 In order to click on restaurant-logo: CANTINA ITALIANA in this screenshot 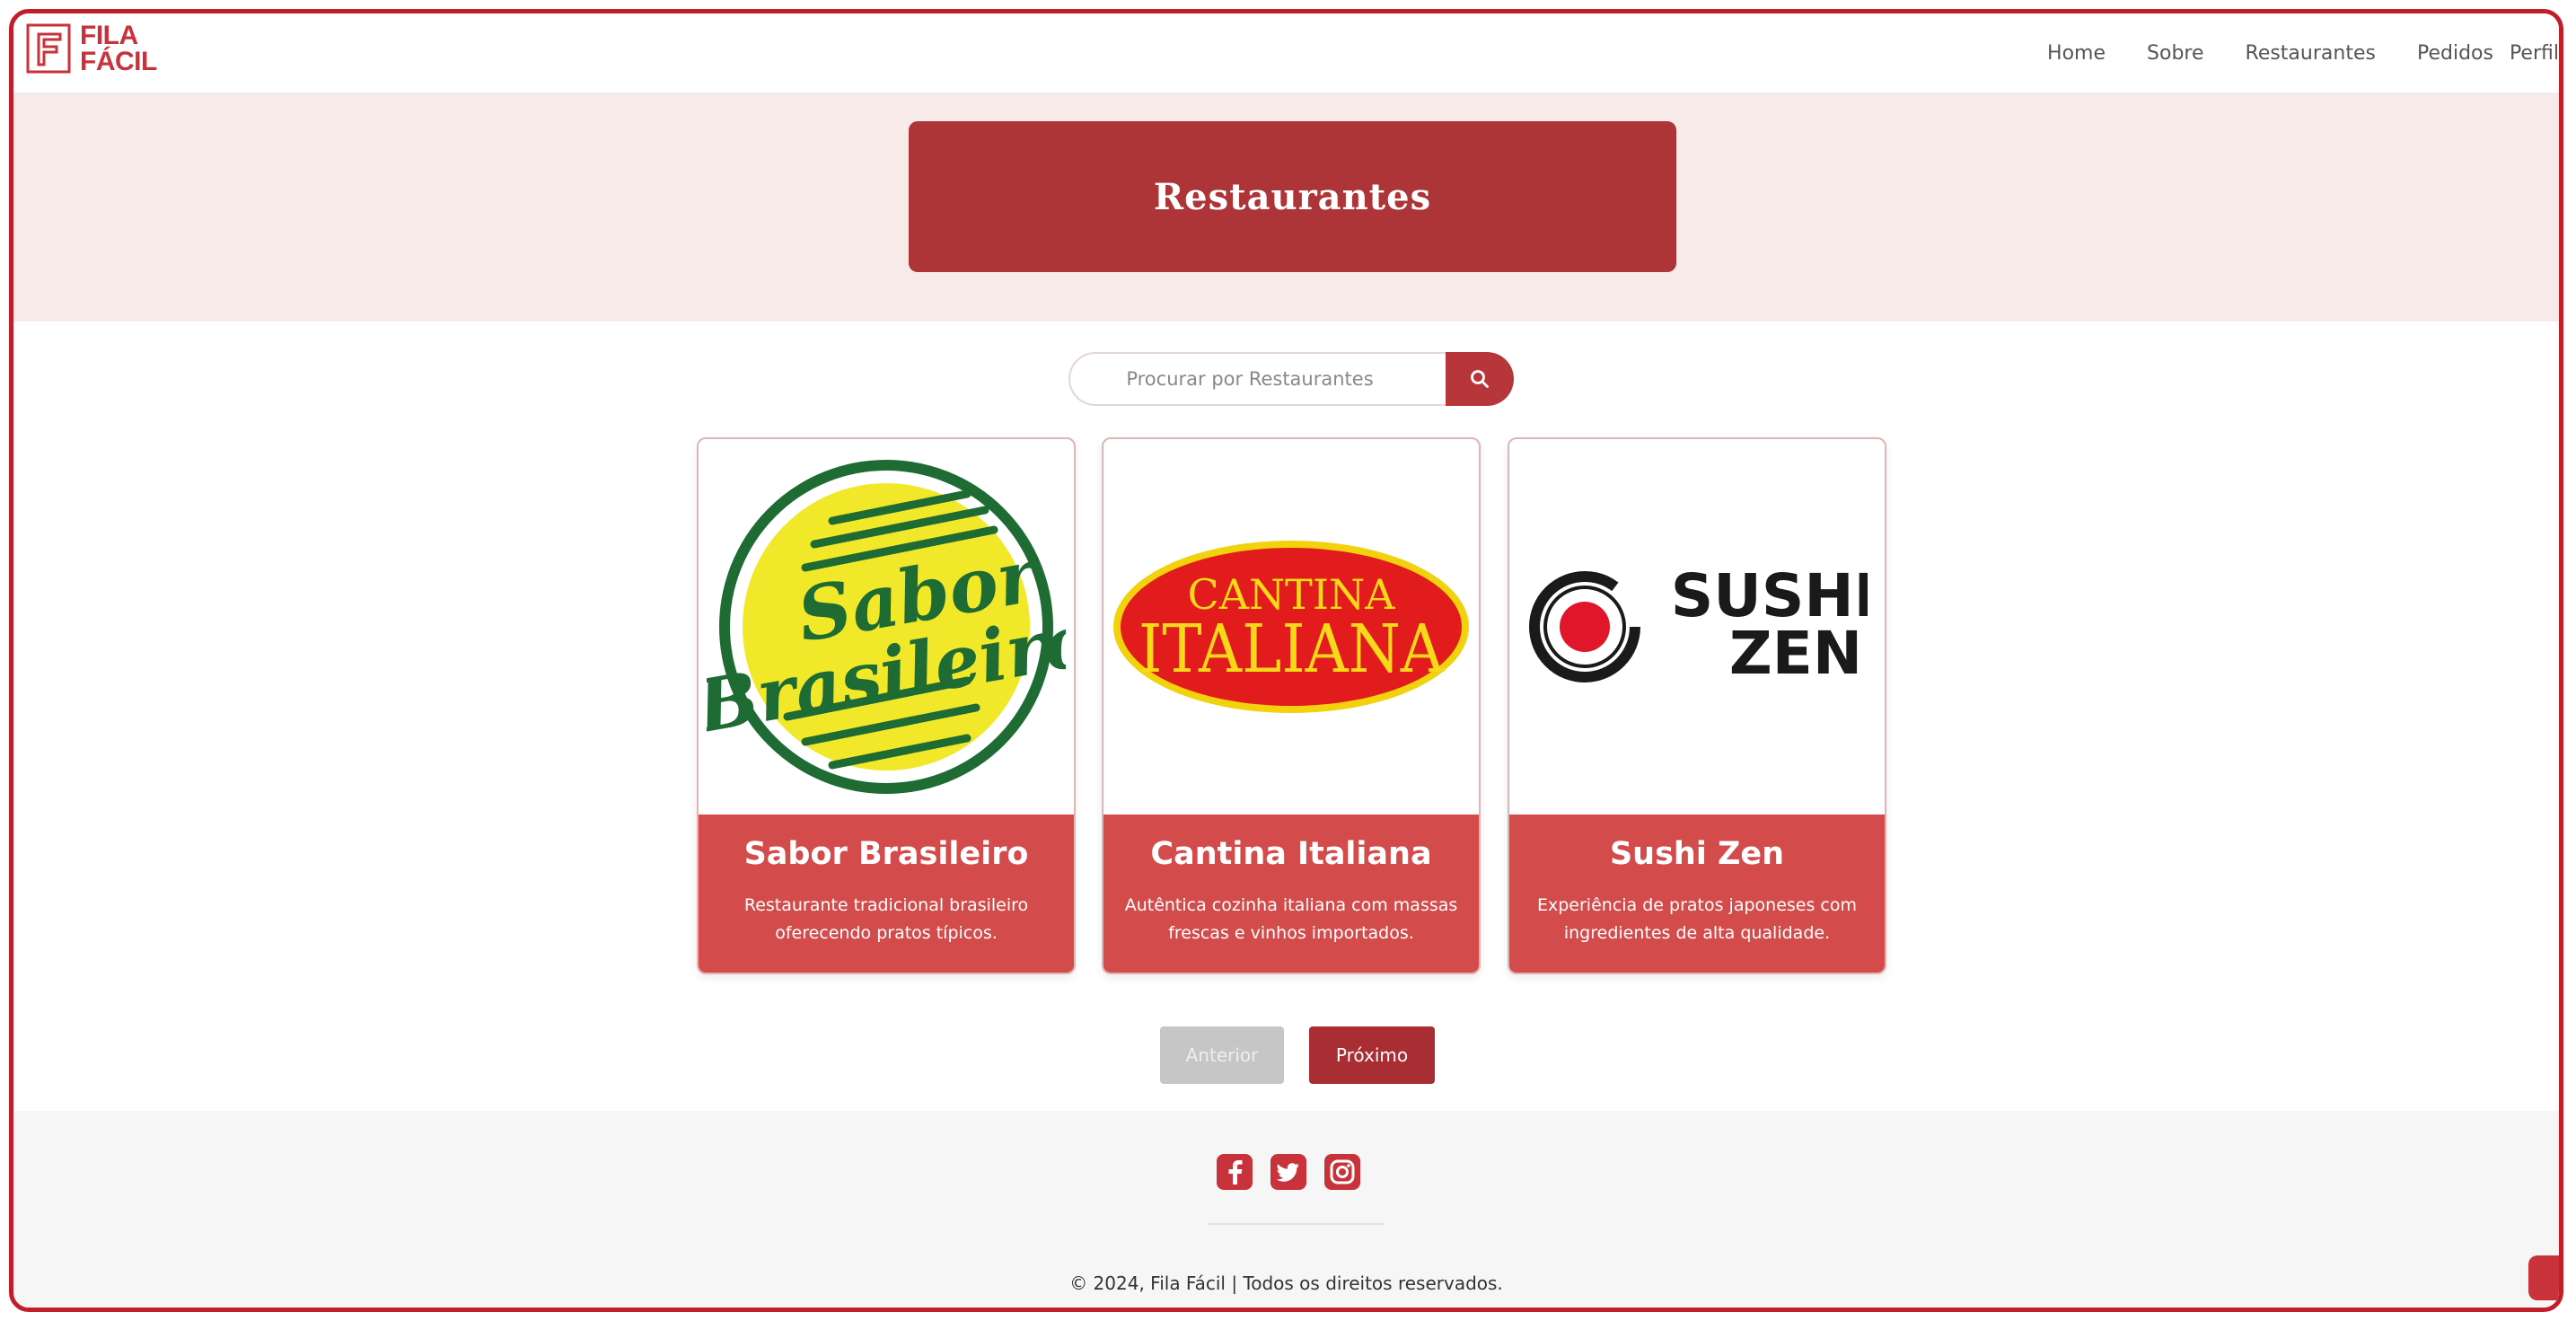, I will do `click(1291, 627)`.